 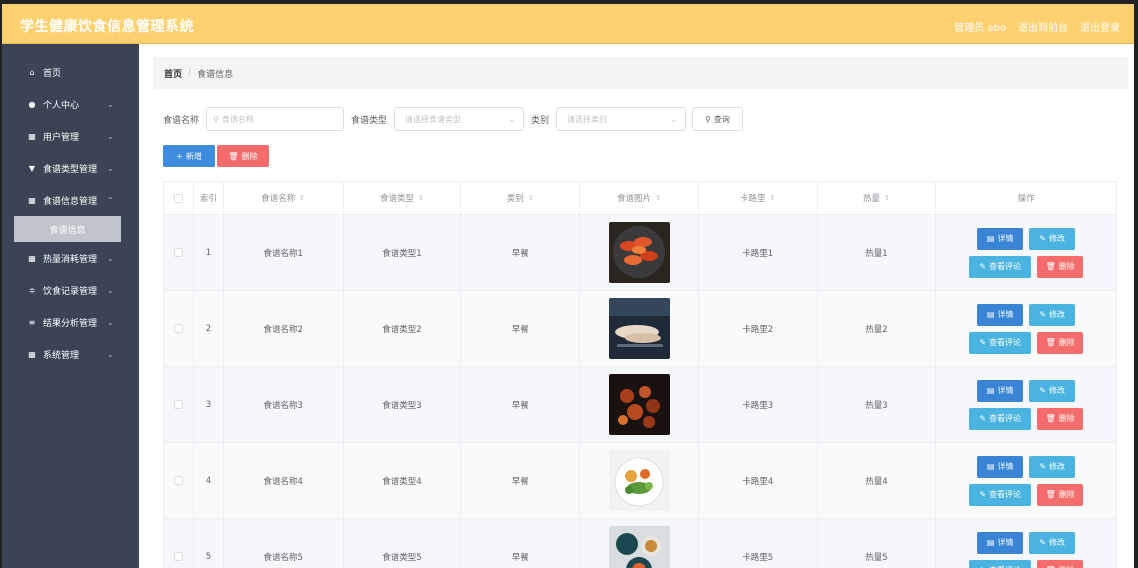 I want to click on recipe-thumbnail-grill, so click(x=639, y=404).